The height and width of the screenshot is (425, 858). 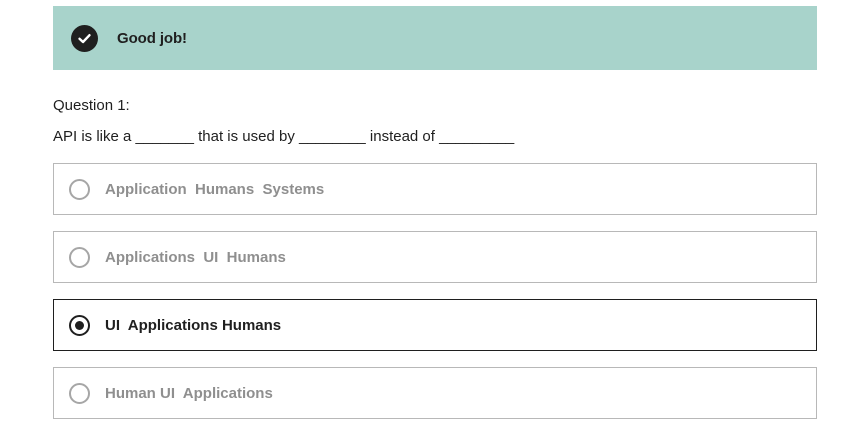 I want to click on checkmark-icon, so click(x=84, y=38).